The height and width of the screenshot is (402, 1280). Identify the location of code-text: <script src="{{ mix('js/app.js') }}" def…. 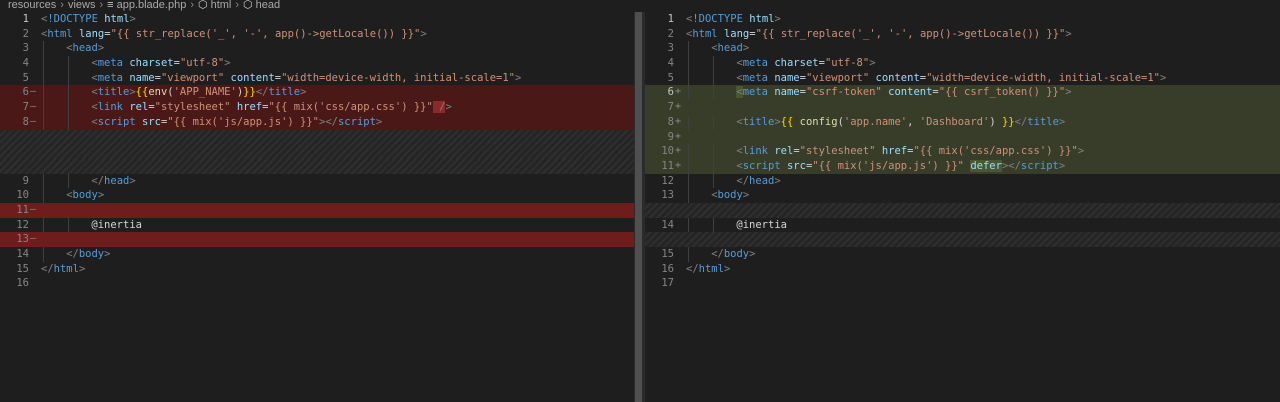
(983, 166).